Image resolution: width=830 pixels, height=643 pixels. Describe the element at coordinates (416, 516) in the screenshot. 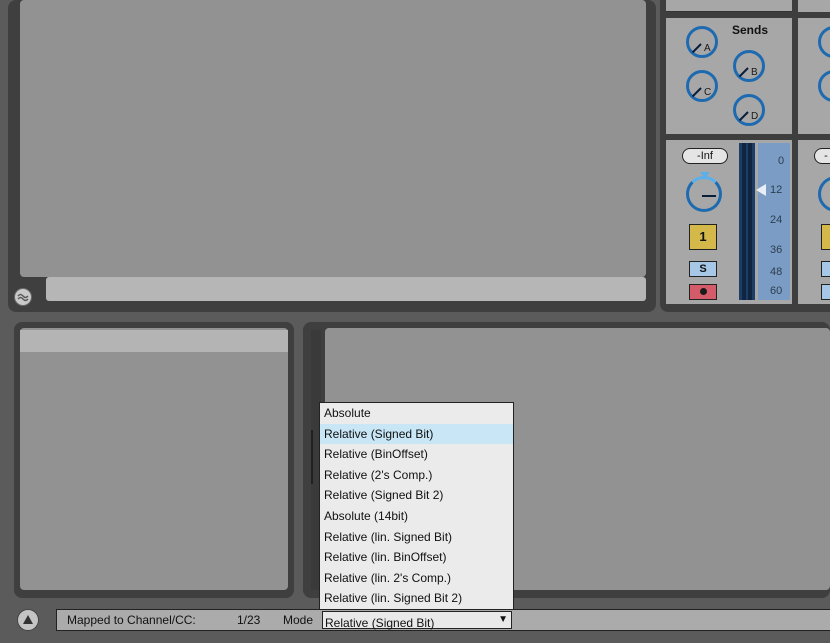

I see `dropdown-option: Absolute (14bit)` at that location.